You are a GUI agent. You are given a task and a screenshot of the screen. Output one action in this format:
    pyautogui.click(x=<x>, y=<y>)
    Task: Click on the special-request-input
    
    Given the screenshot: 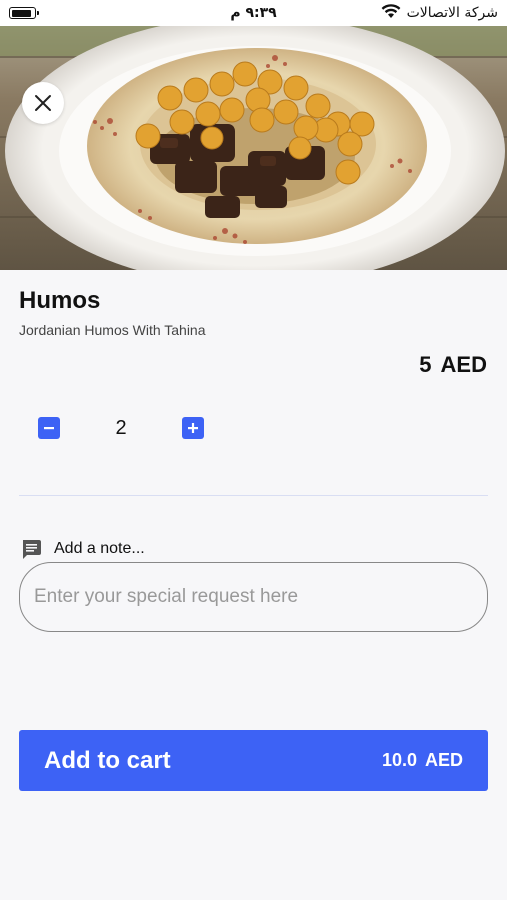 What is the action you would take?
    pyautogui.click(x=253, y=597)
    